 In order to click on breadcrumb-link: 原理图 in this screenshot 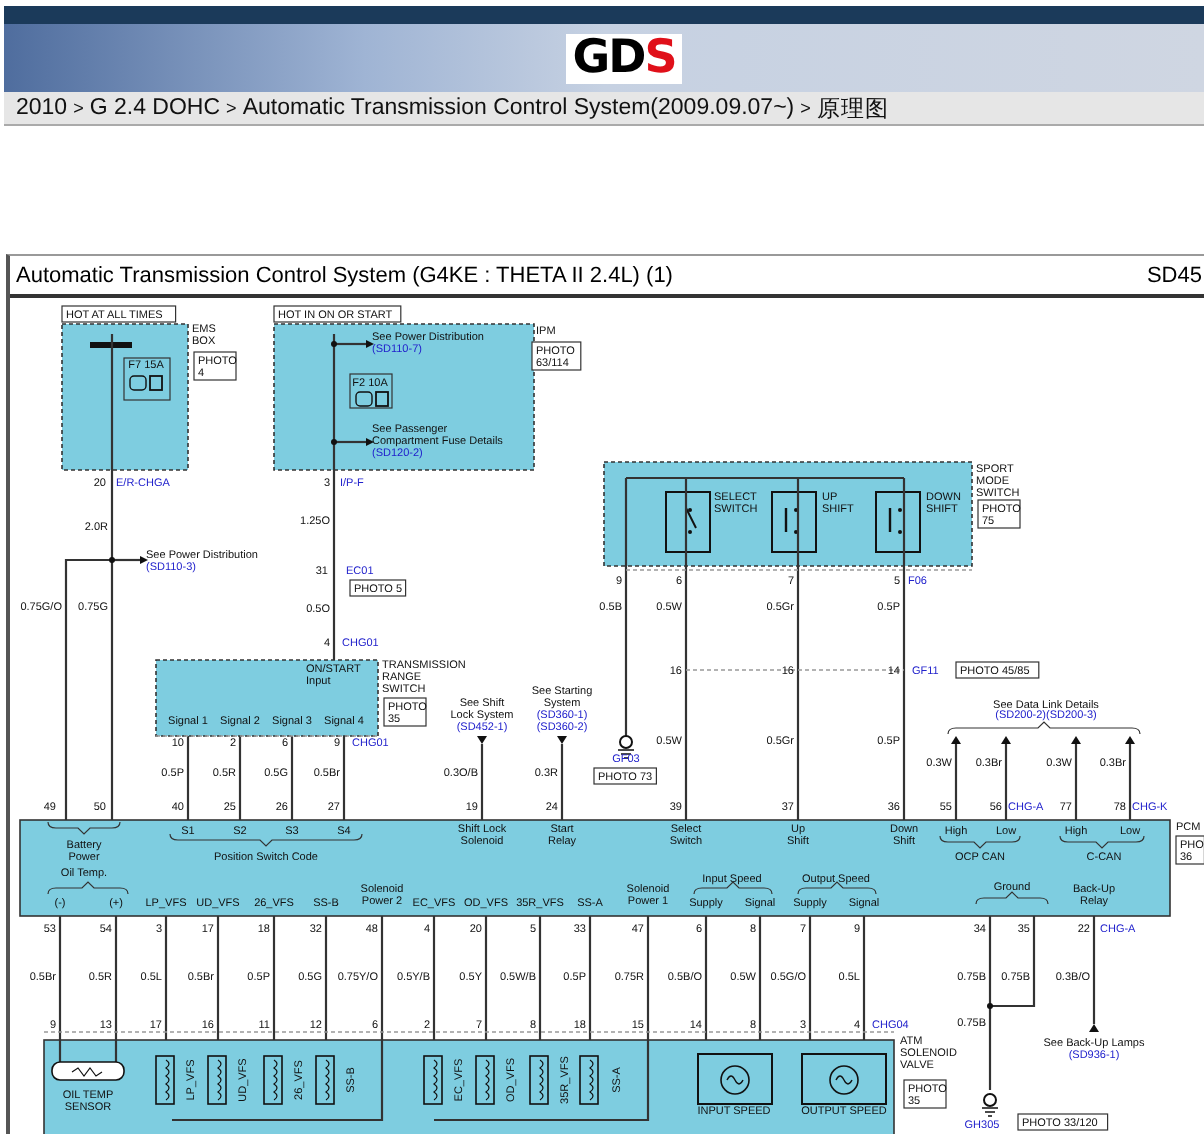, I will do `click(852, 108)`.